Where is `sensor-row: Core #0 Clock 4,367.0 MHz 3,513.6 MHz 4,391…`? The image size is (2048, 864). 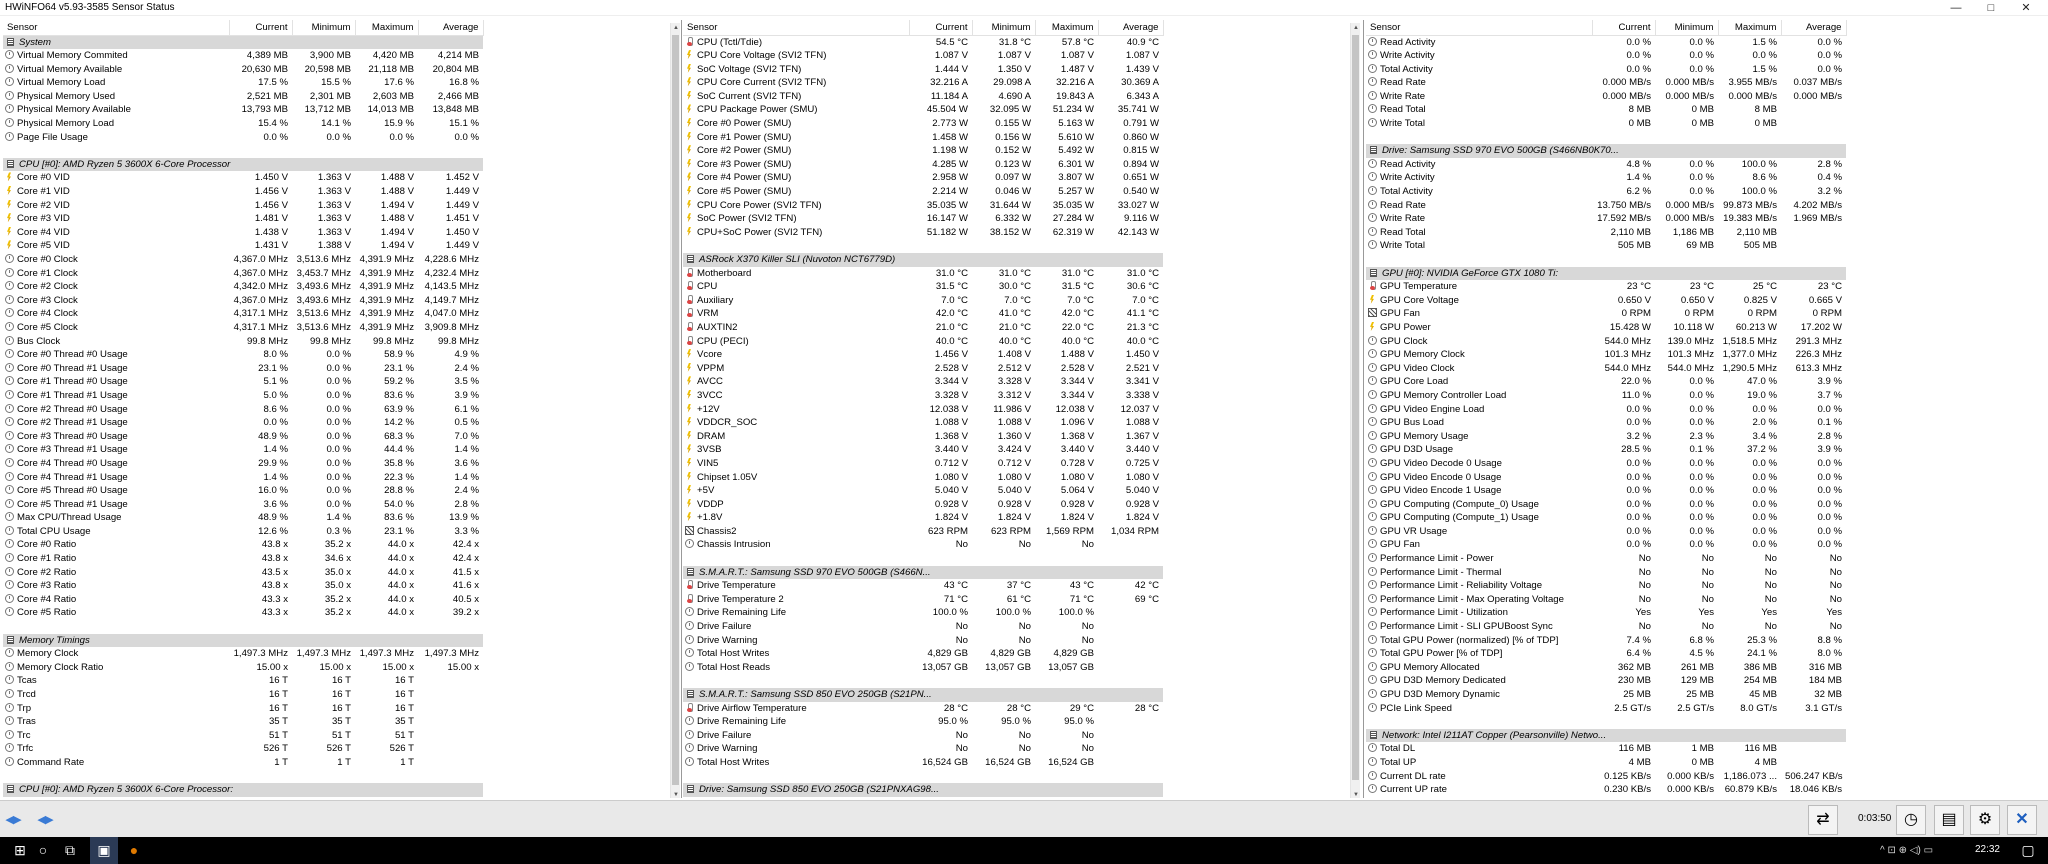 sensor-row: Core #0 Clock 4,367.0 MHz 3,513.6 MHz 4,391… is located at coordinates (243, 260).